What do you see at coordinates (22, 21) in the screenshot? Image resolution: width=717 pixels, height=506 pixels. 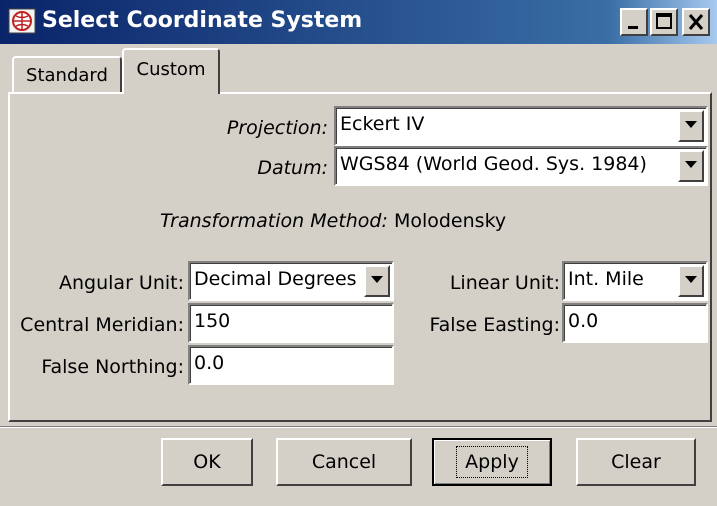 I see `app-globe-icon` at bounding box center [22, 21].